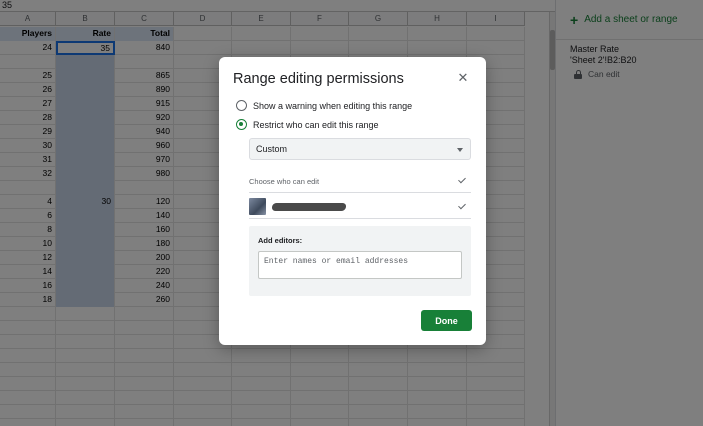  Describe the element at coordinates (257, 206) in the screenshot. I see `avatar` at that location.